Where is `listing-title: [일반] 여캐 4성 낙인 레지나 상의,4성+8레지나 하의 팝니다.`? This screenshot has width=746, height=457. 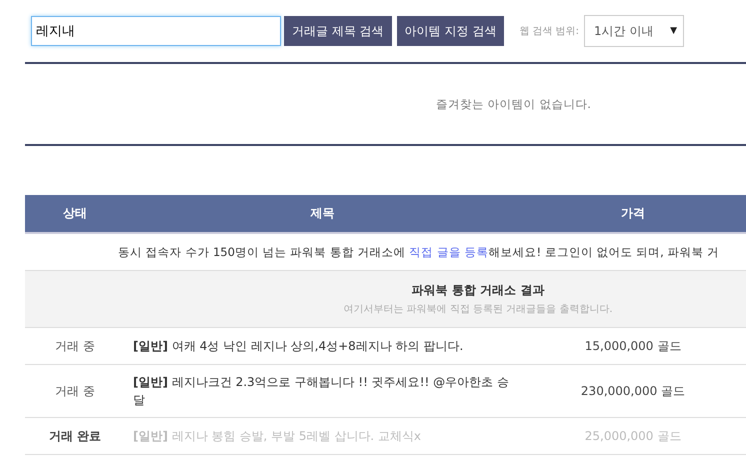
listing-title: [일반] 여캐 4성 낙인 레지나 상의,4성+8레지나 하의 팝니다. is located at coordinates (298, 346).